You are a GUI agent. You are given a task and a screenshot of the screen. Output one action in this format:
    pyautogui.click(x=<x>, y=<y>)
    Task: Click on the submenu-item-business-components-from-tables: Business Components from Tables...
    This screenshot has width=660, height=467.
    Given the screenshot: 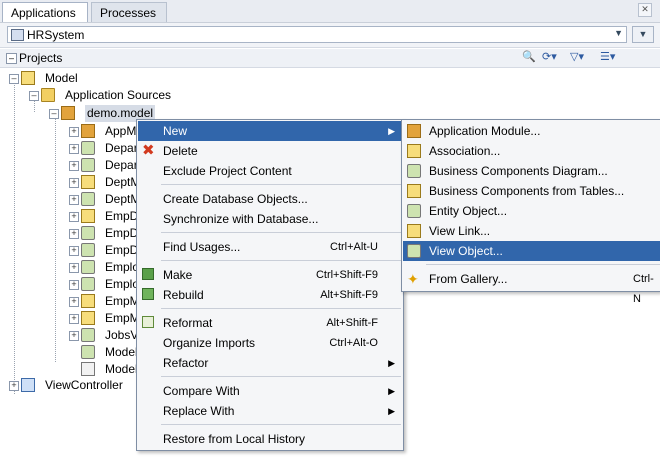 What is the action you would take?
    pyautogui.click(x=531, y=191)
    